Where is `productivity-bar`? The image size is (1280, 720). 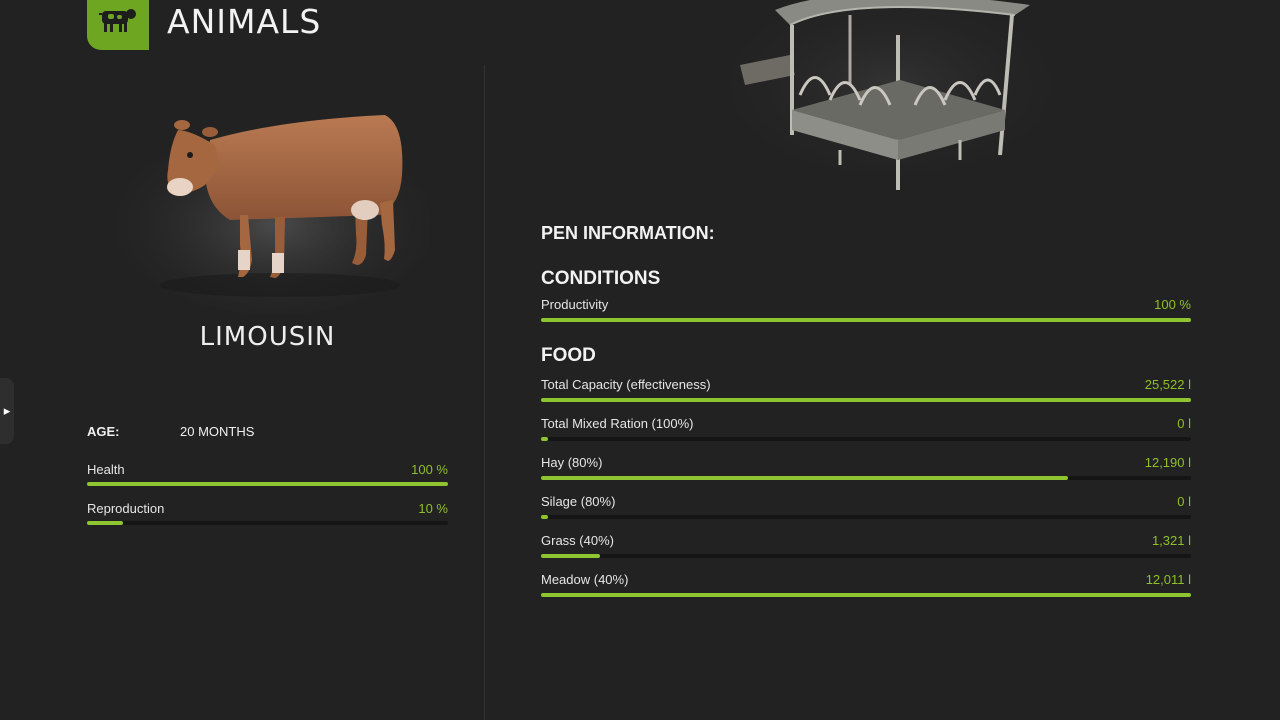 productivity-bar is located at coordinates (866, 320).